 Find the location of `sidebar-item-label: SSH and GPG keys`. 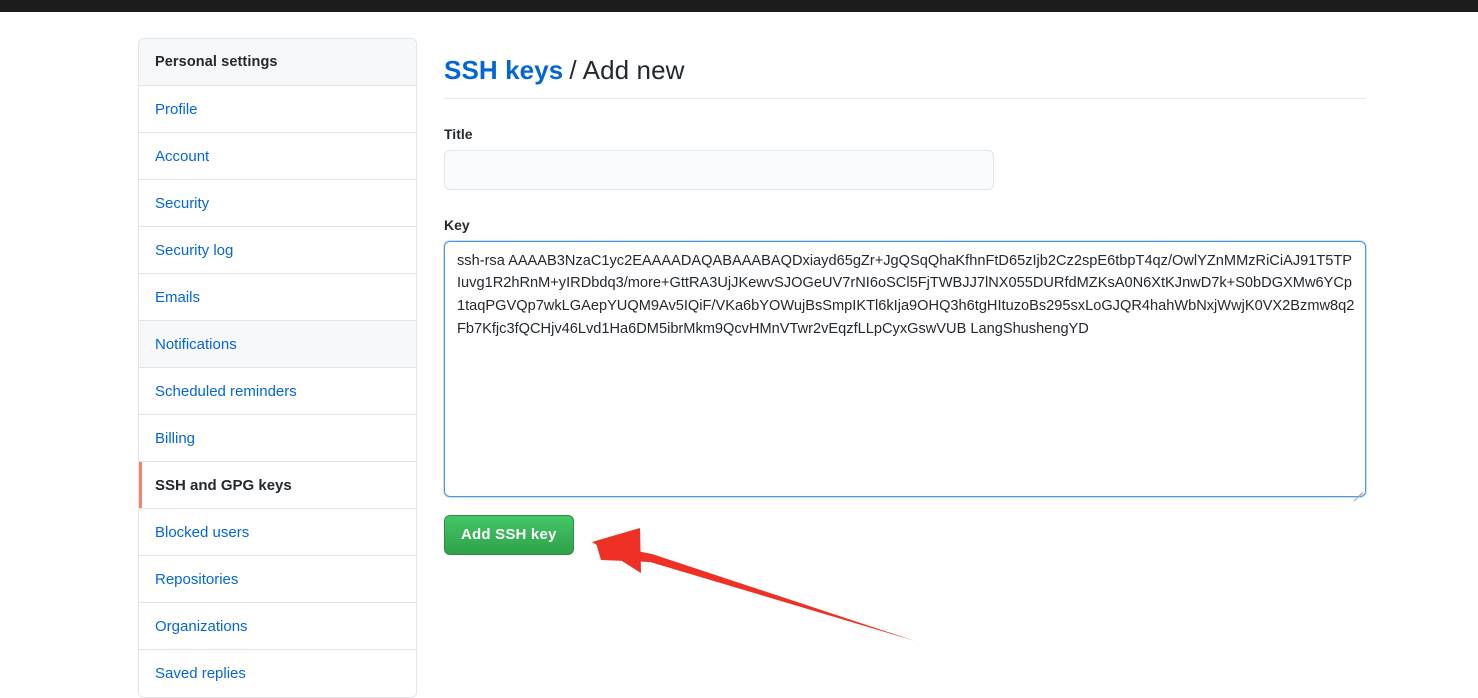

sidebar-item-label: SSH and GPG keys is located at coordinates (223, 485).